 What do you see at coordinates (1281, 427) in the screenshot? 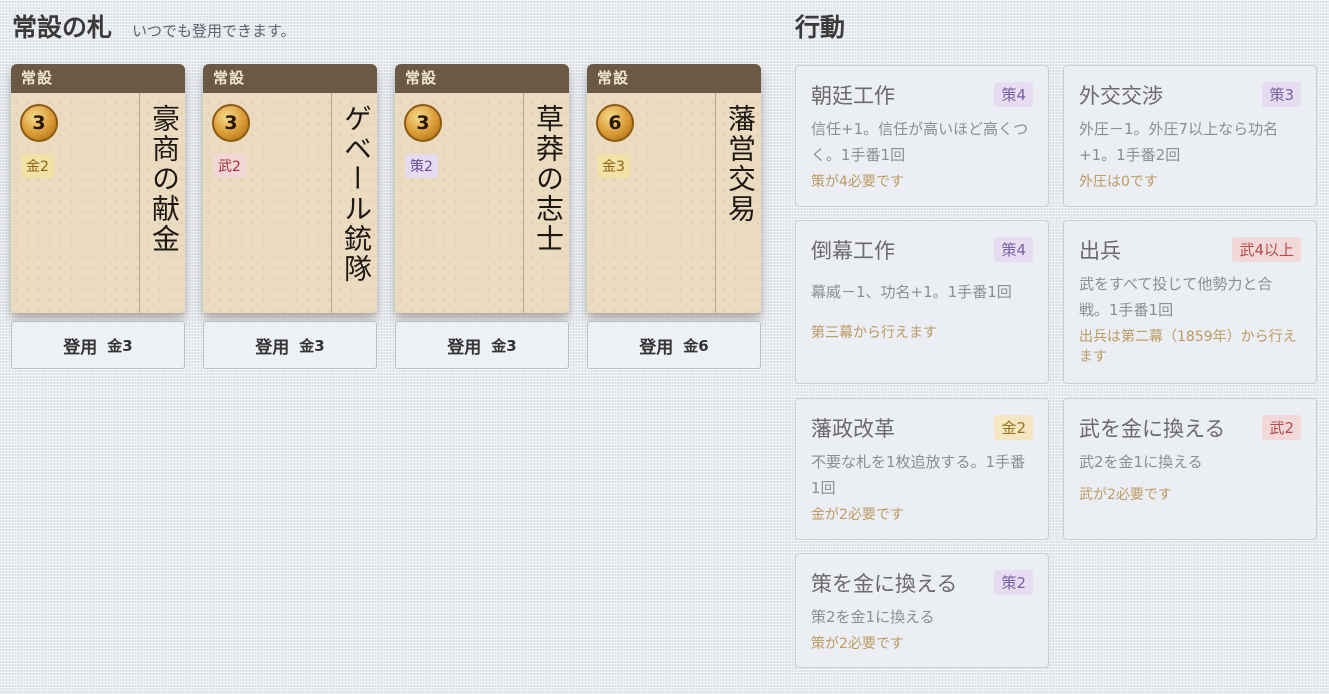
I see `action-cost-badge: 武2` at bounding box center [1281, 427].